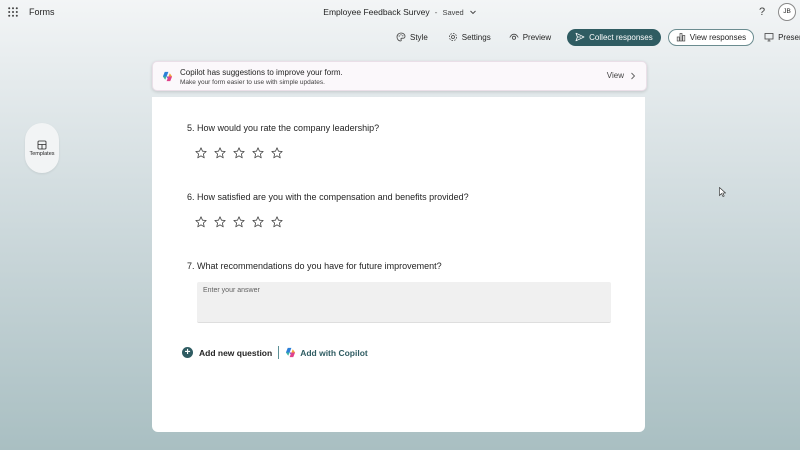  I want to click on gear-icon, so click(452, 37).